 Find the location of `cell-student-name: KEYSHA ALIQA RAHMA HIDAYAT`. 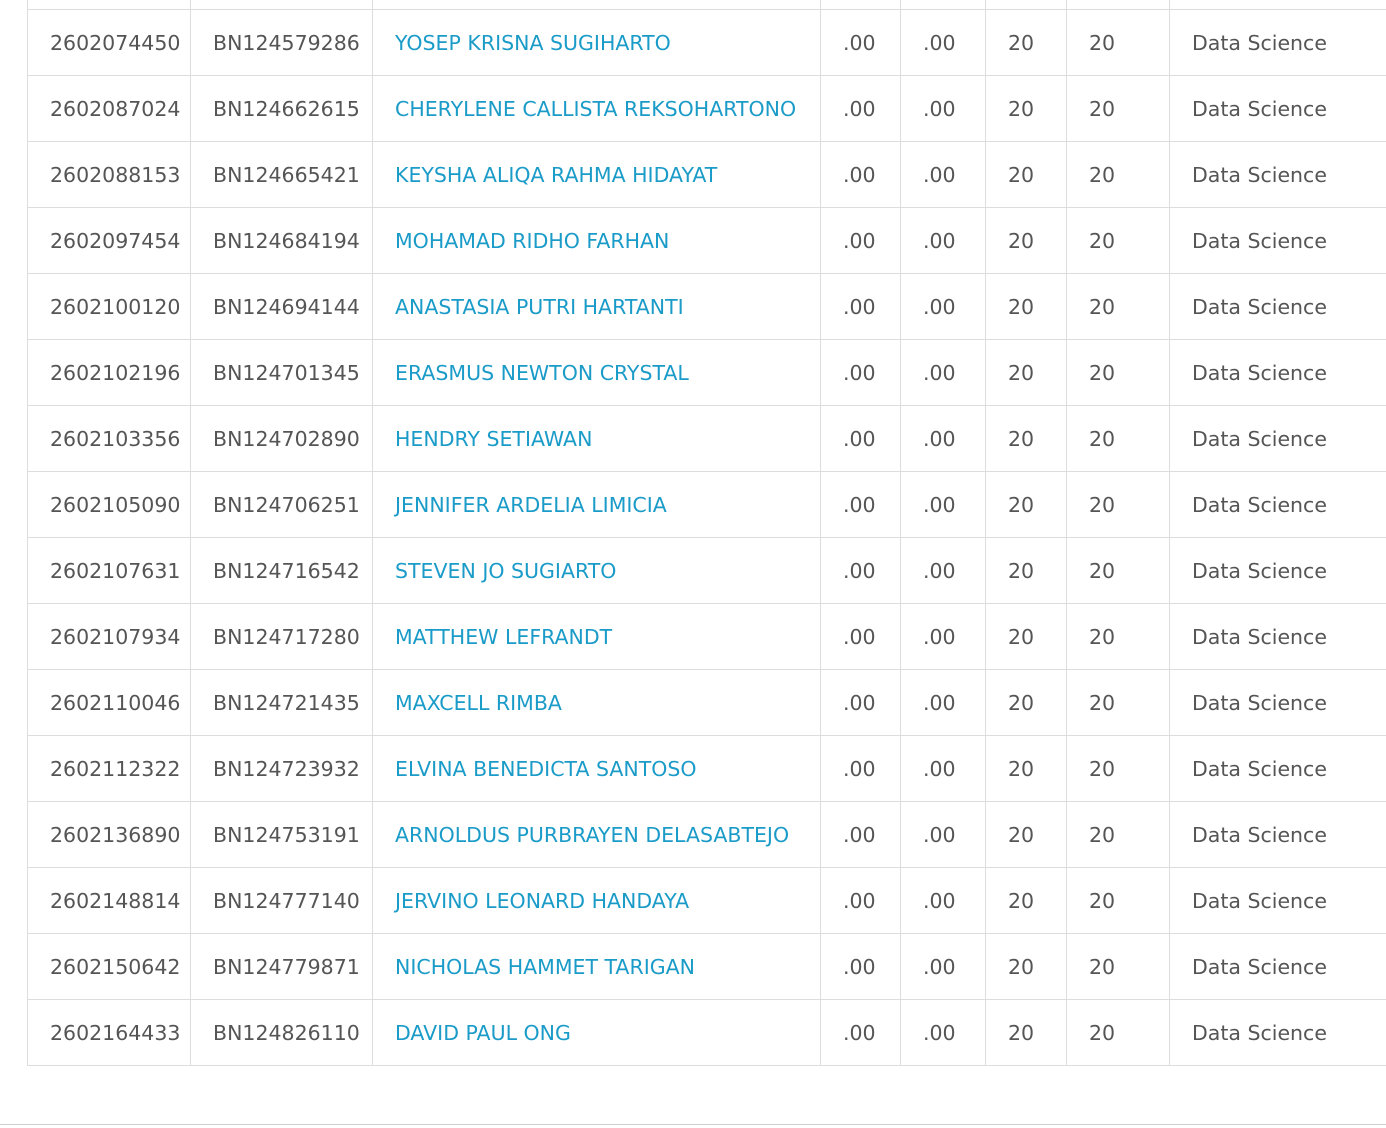

cell-student-name: KEYSHA ALIQA RAHMA HIDAYAT is located at coordinates (596, 174).